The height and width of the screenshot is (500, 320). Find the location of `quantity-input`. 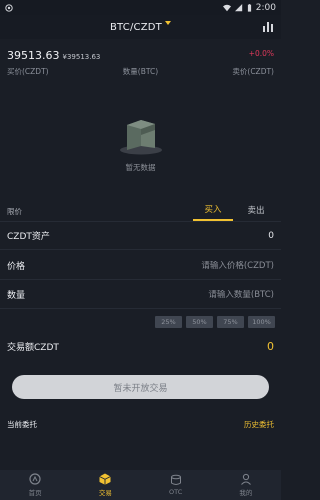

quantity-input is located at coordinates (189, 294).